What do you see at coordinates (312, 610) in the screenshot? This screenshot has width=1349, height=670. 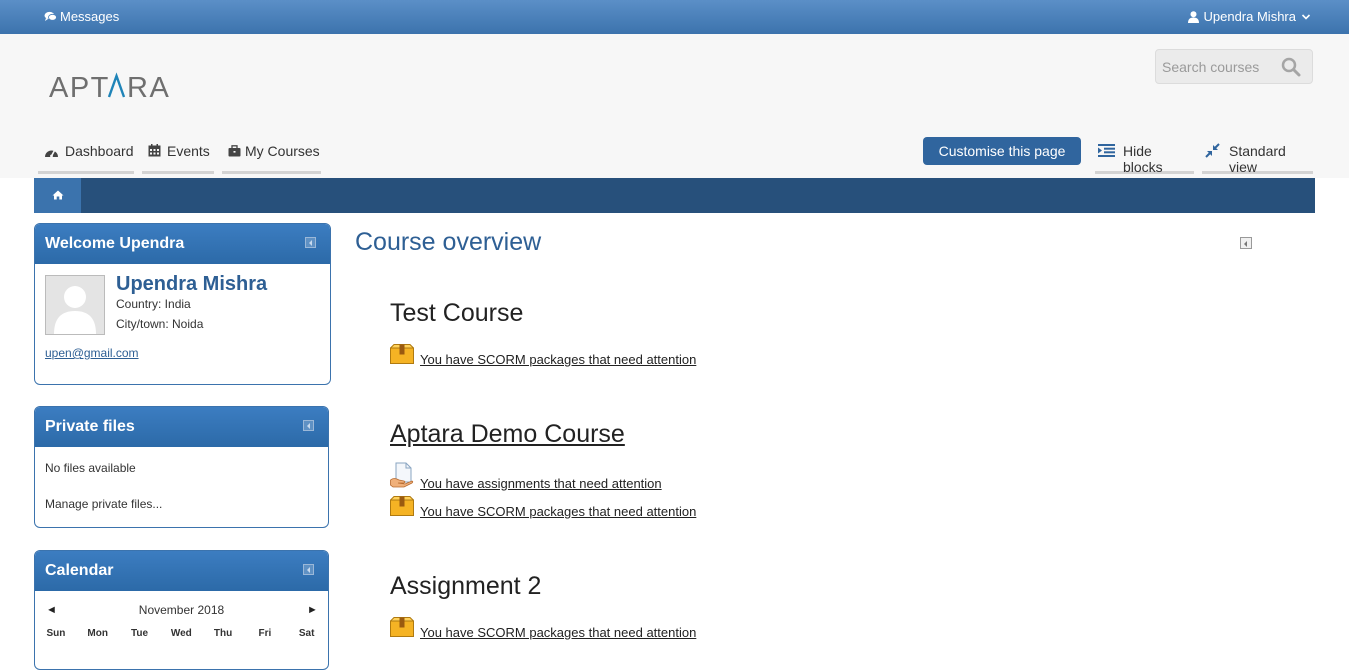 I see `calendar-next-button: ►` at bounding box center [312, 610].